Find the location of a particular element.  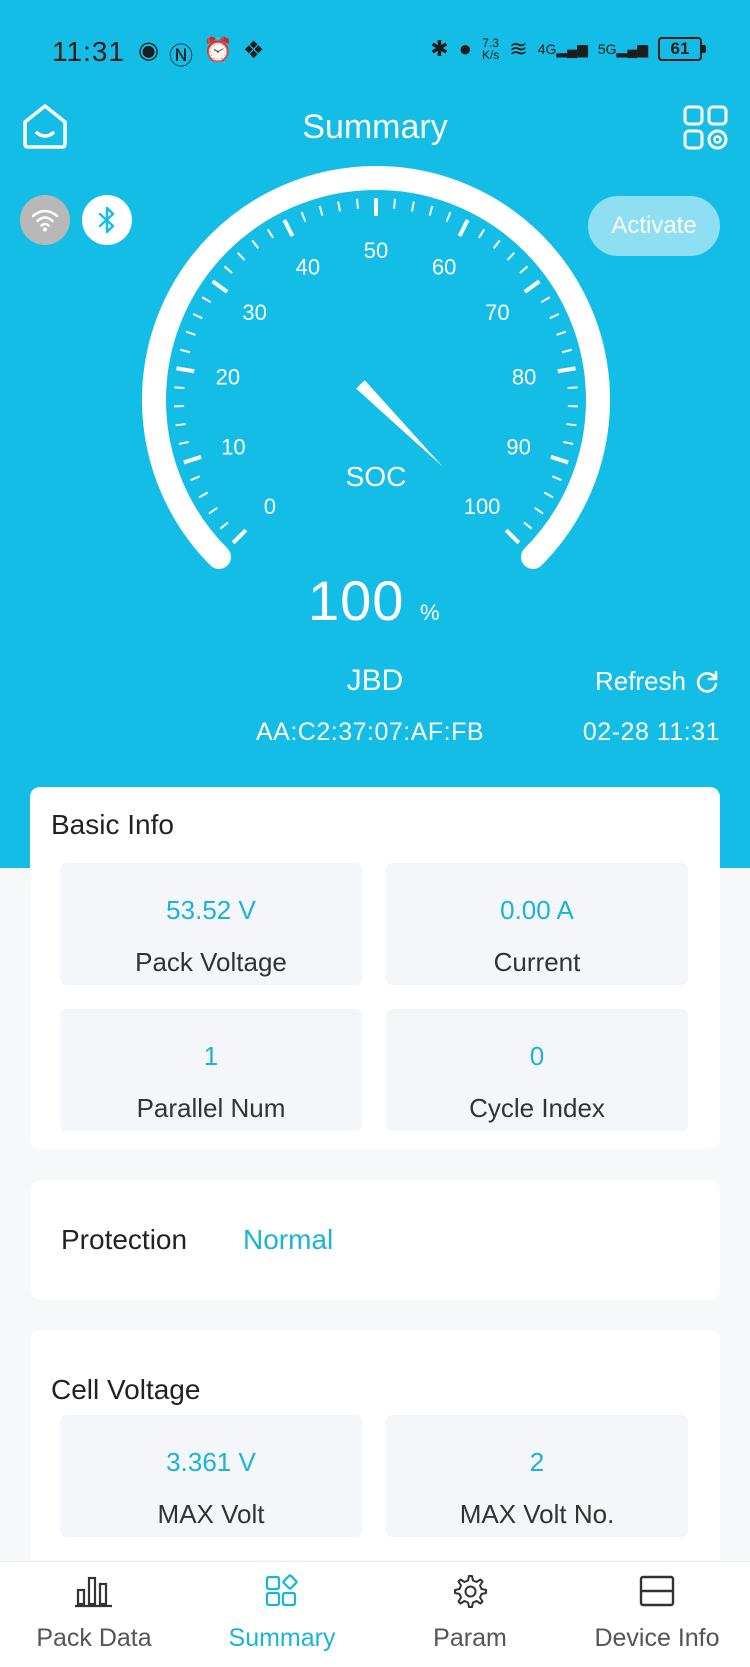

max-volt-no-label: MAX Volt No. is located at coordinates (537, 1514).